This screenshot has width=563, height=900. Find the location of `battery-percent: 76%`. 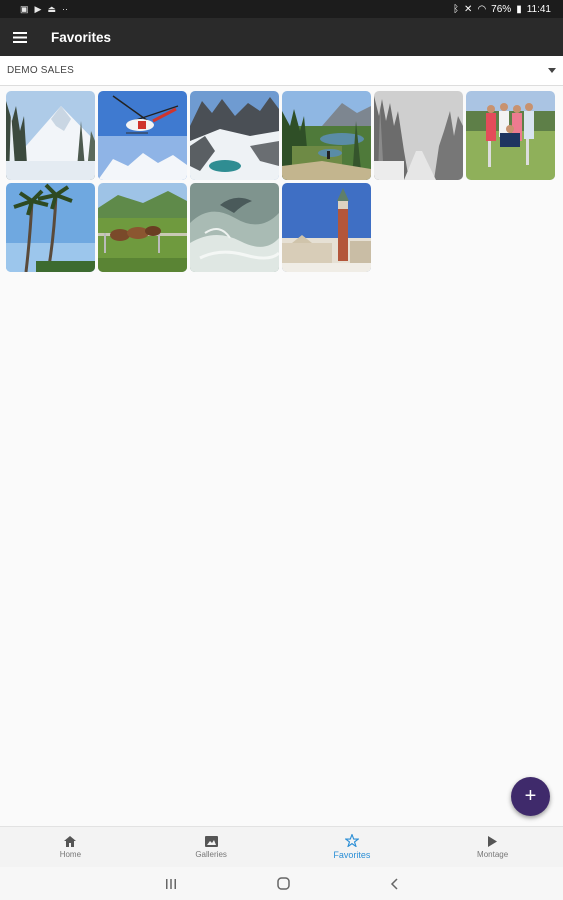

battery-percent: 76% is located at coordinates (501, 9).